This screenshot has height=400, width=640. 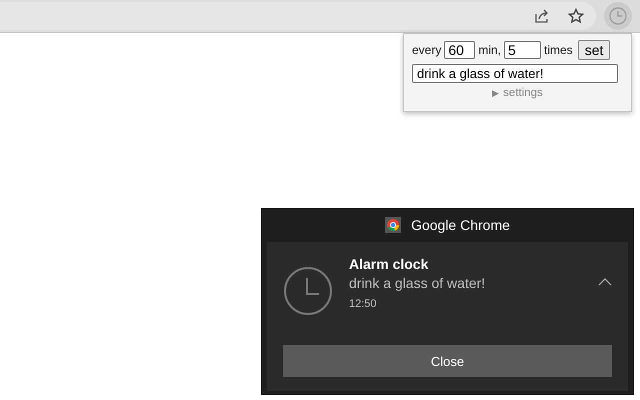 I want to click on times-label: times, so click(x=558, y=50).